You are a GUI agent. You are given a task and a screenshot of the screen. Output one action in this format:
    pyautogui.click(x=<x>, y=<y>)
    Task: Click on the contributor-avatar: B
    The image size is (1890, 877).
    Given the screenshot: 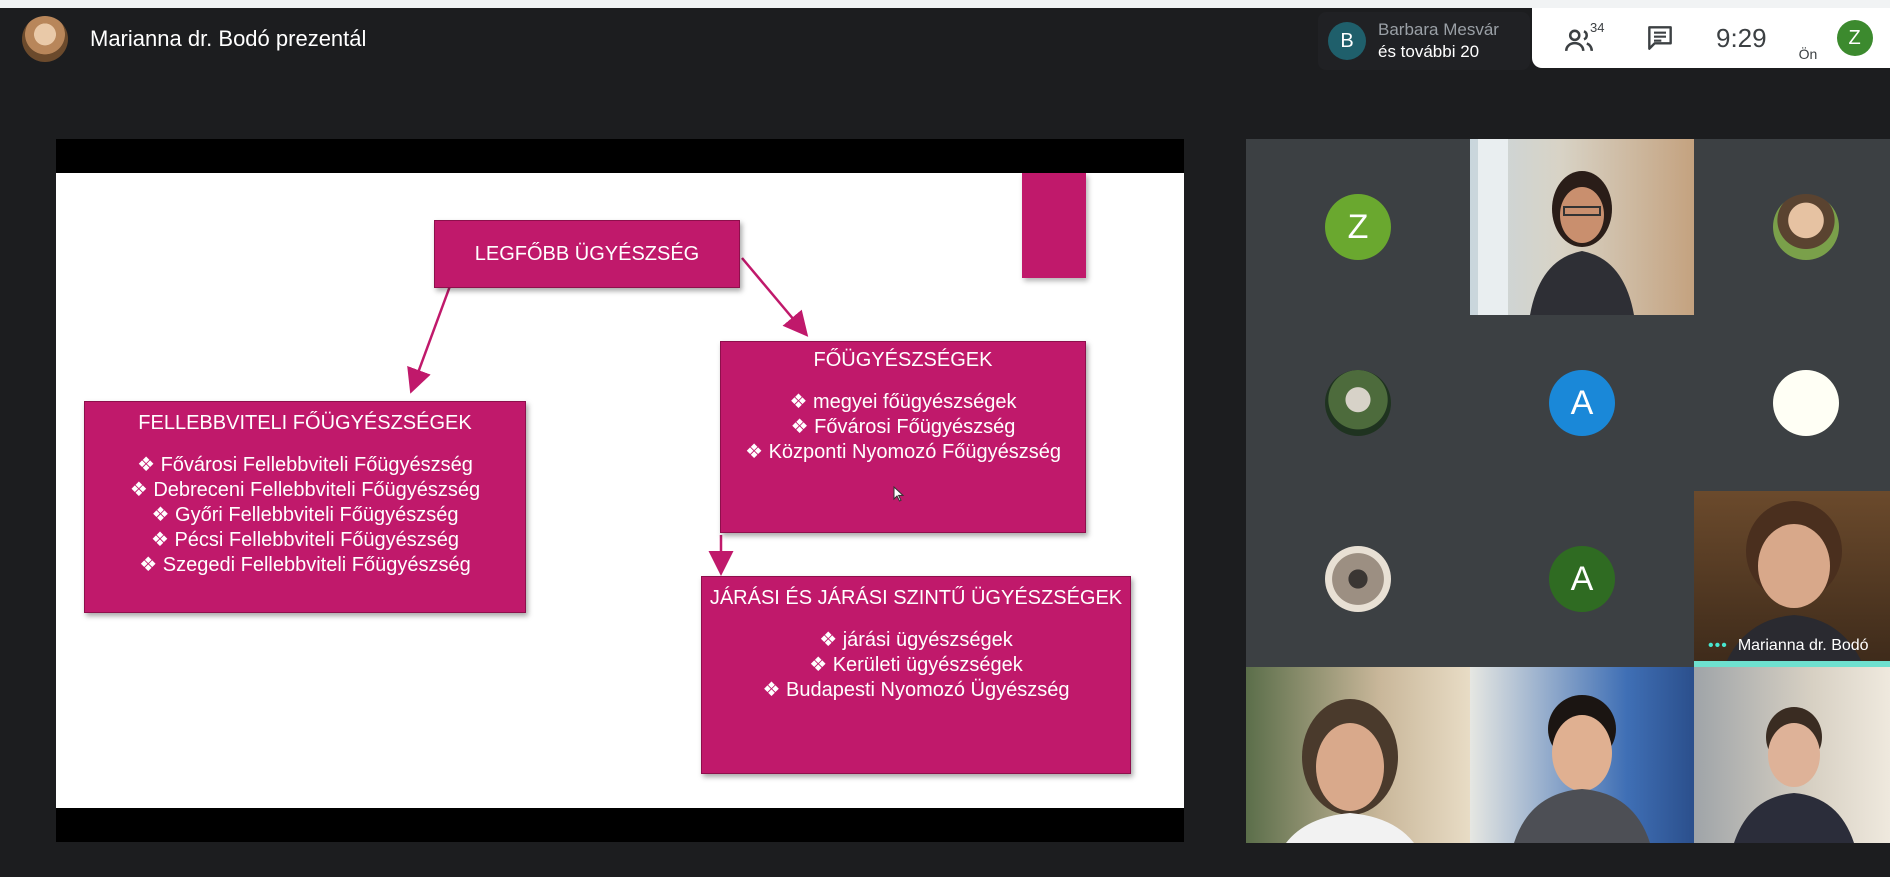 What is the action you would take?
    pyautogui.click(x=1347, y=41)
    